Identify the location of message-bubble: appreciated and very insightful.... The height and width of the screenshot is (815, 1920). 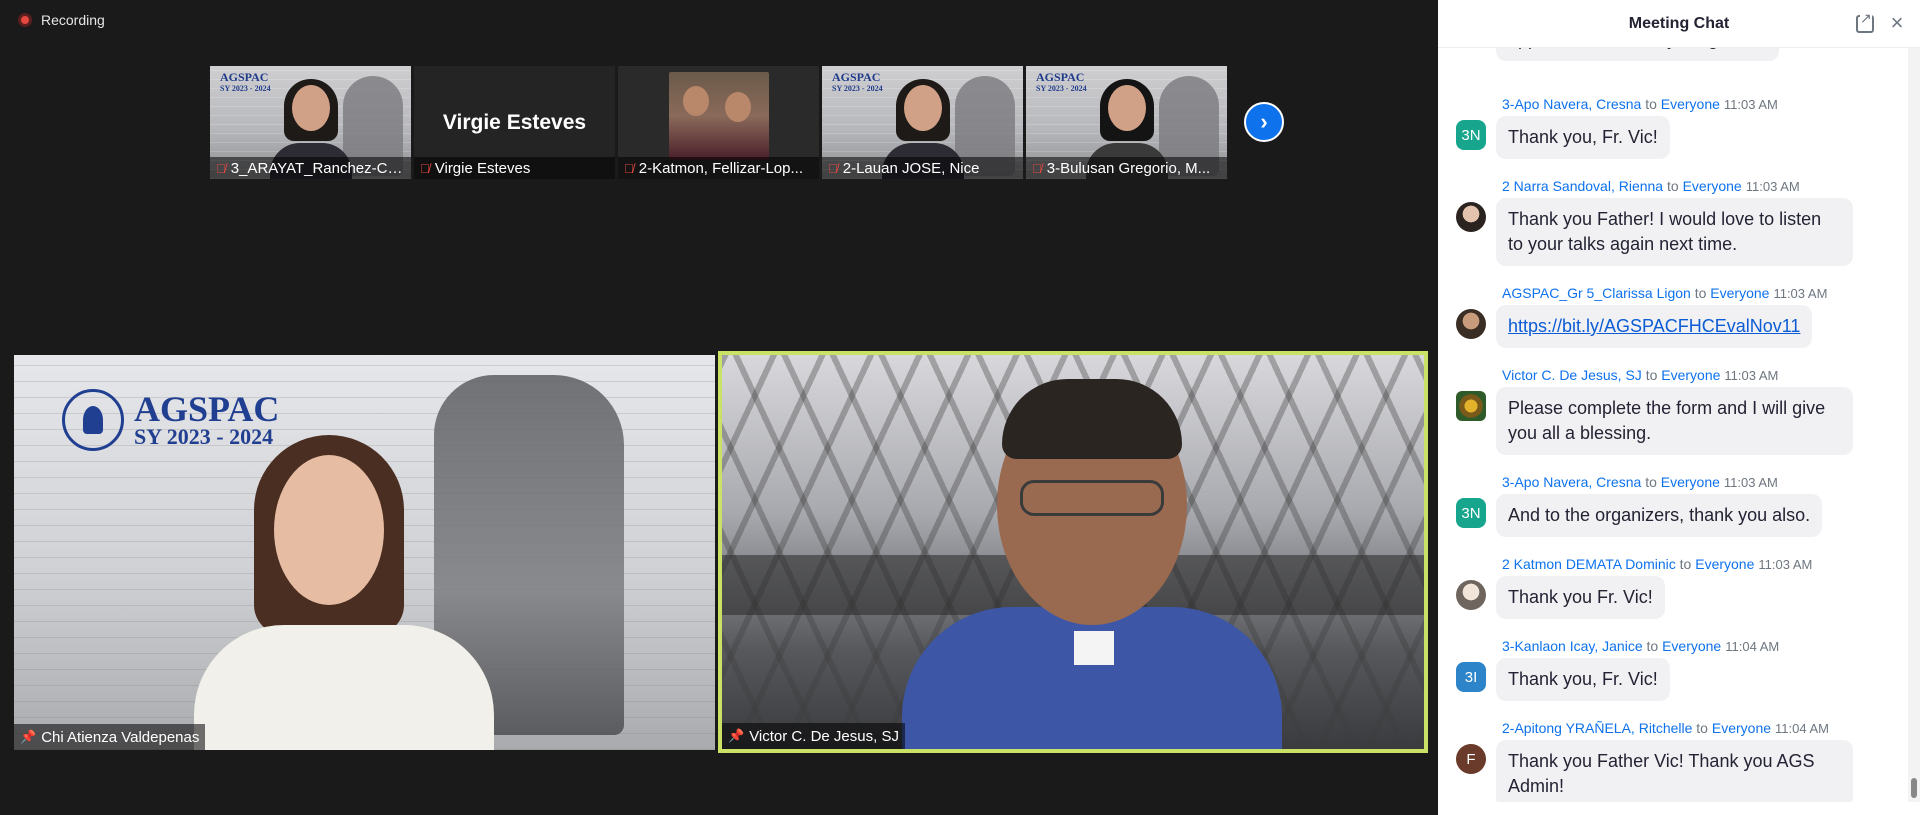
(1638, 54).